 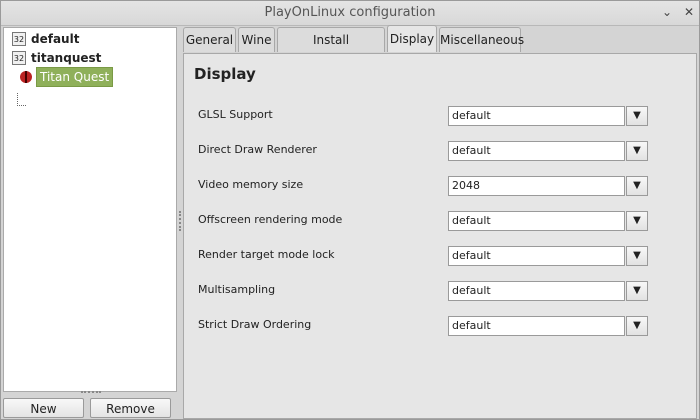 What do you see at coordinates (536, 186) in the screenshot?
I see `select-value: 2048` at bounding box center [536, 186].